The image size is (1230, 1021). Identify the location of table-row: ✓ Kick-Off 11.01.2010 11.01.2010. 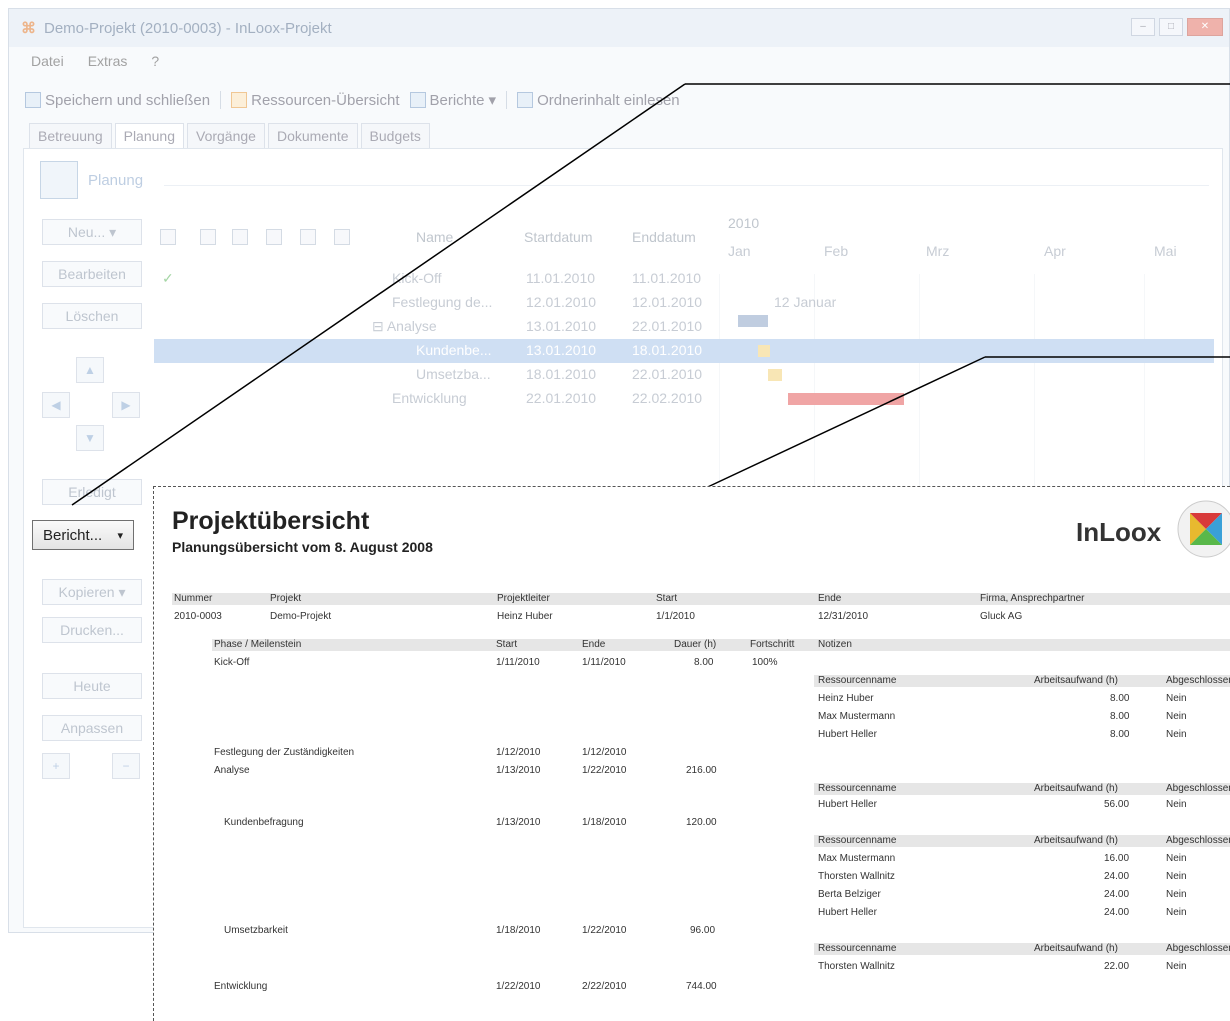
(684, 279).